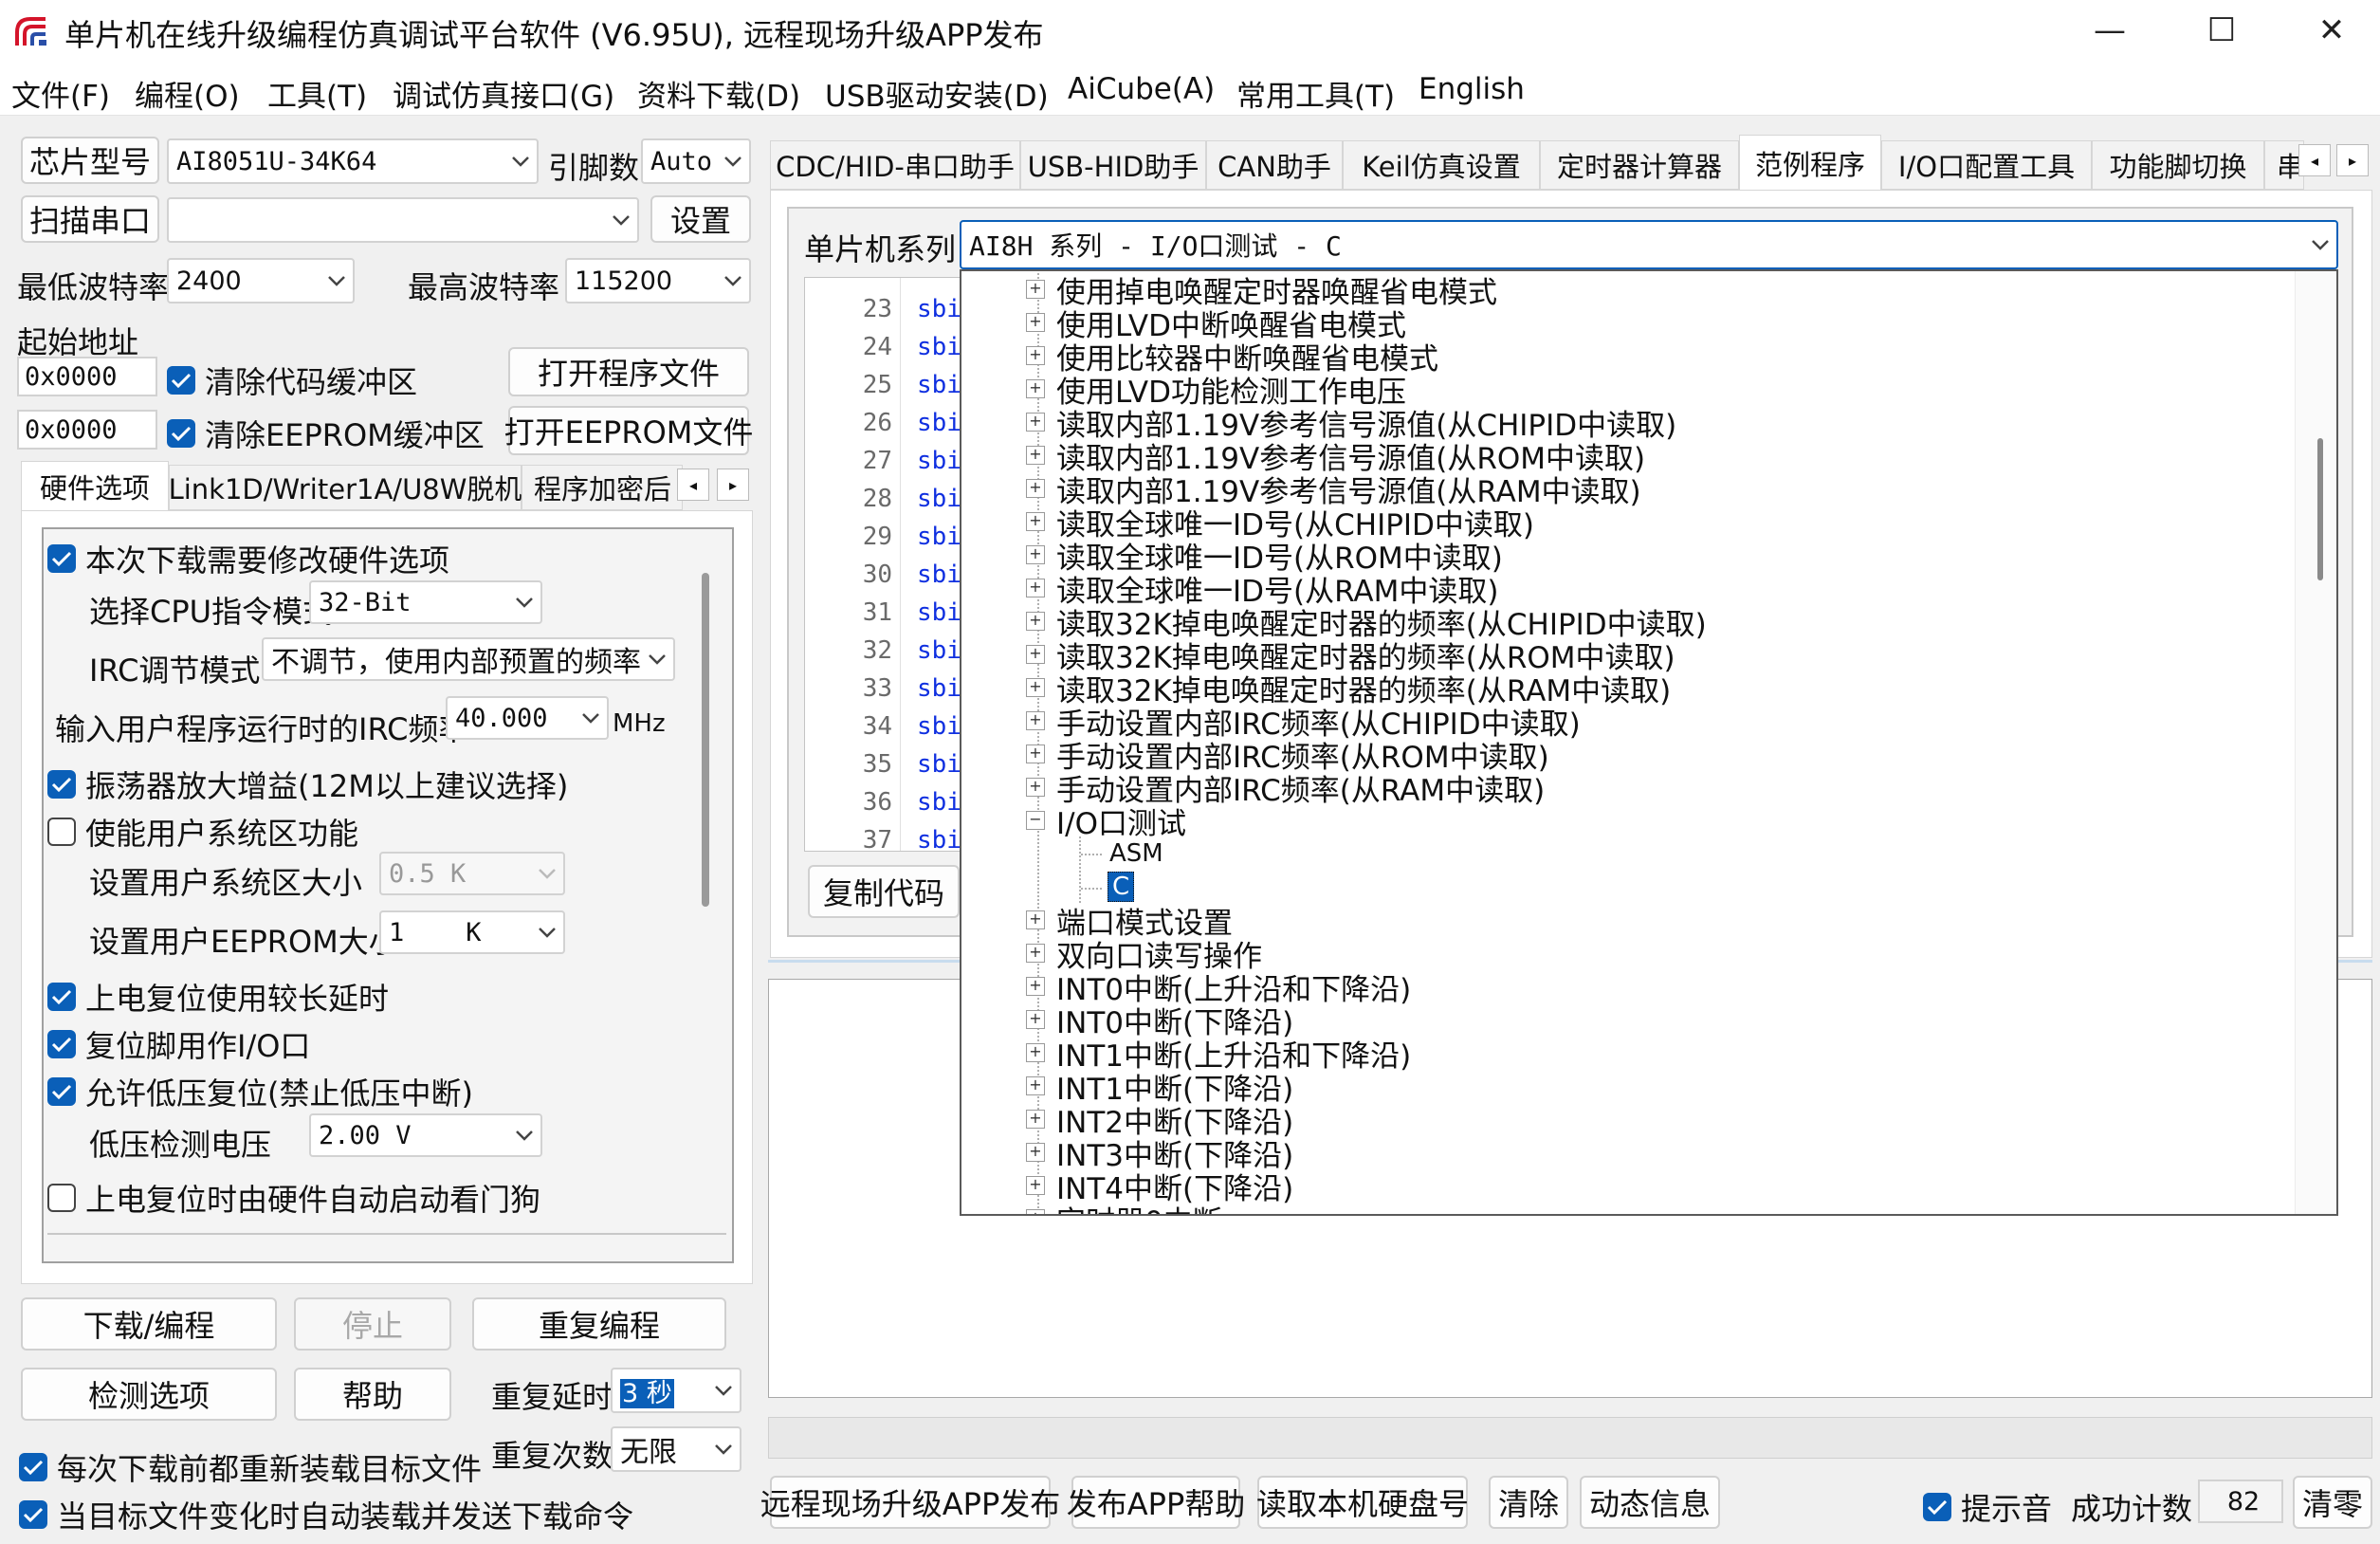  Describe the element at coordinates (877, 802) in the screenshot. I see `line-number: 36` at that location.